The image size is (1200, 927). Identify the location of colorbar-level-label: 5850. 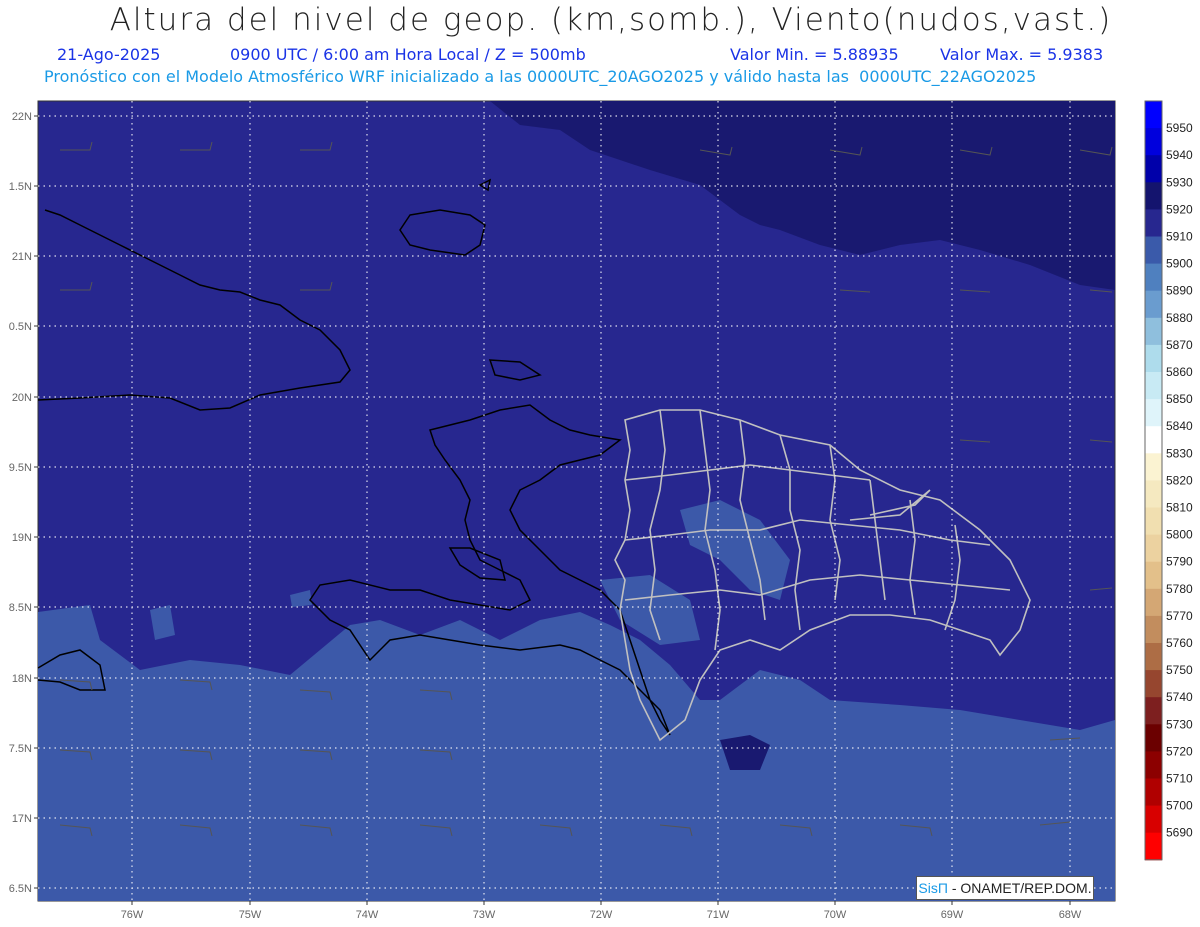
(1179, 399).